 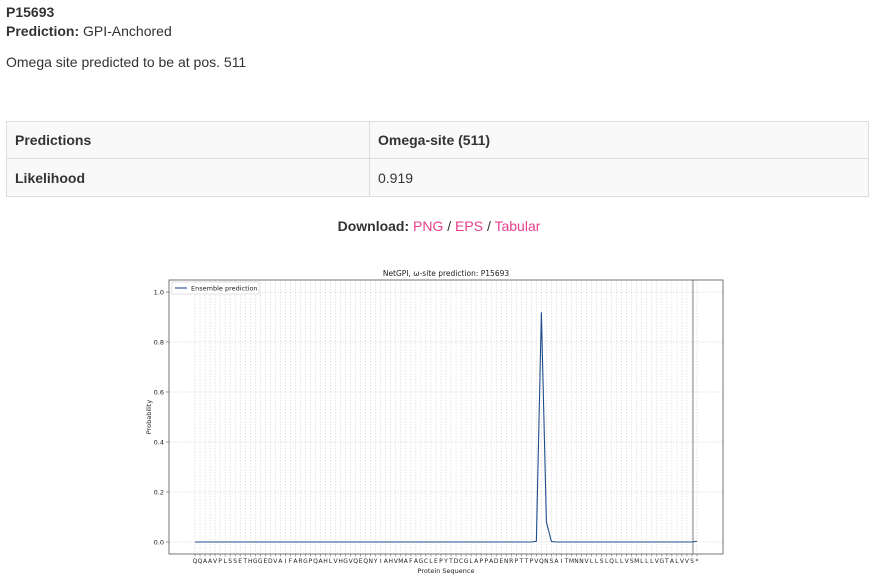 I want to click on y-tick-label: 0.2, so click(x=159, y=492).